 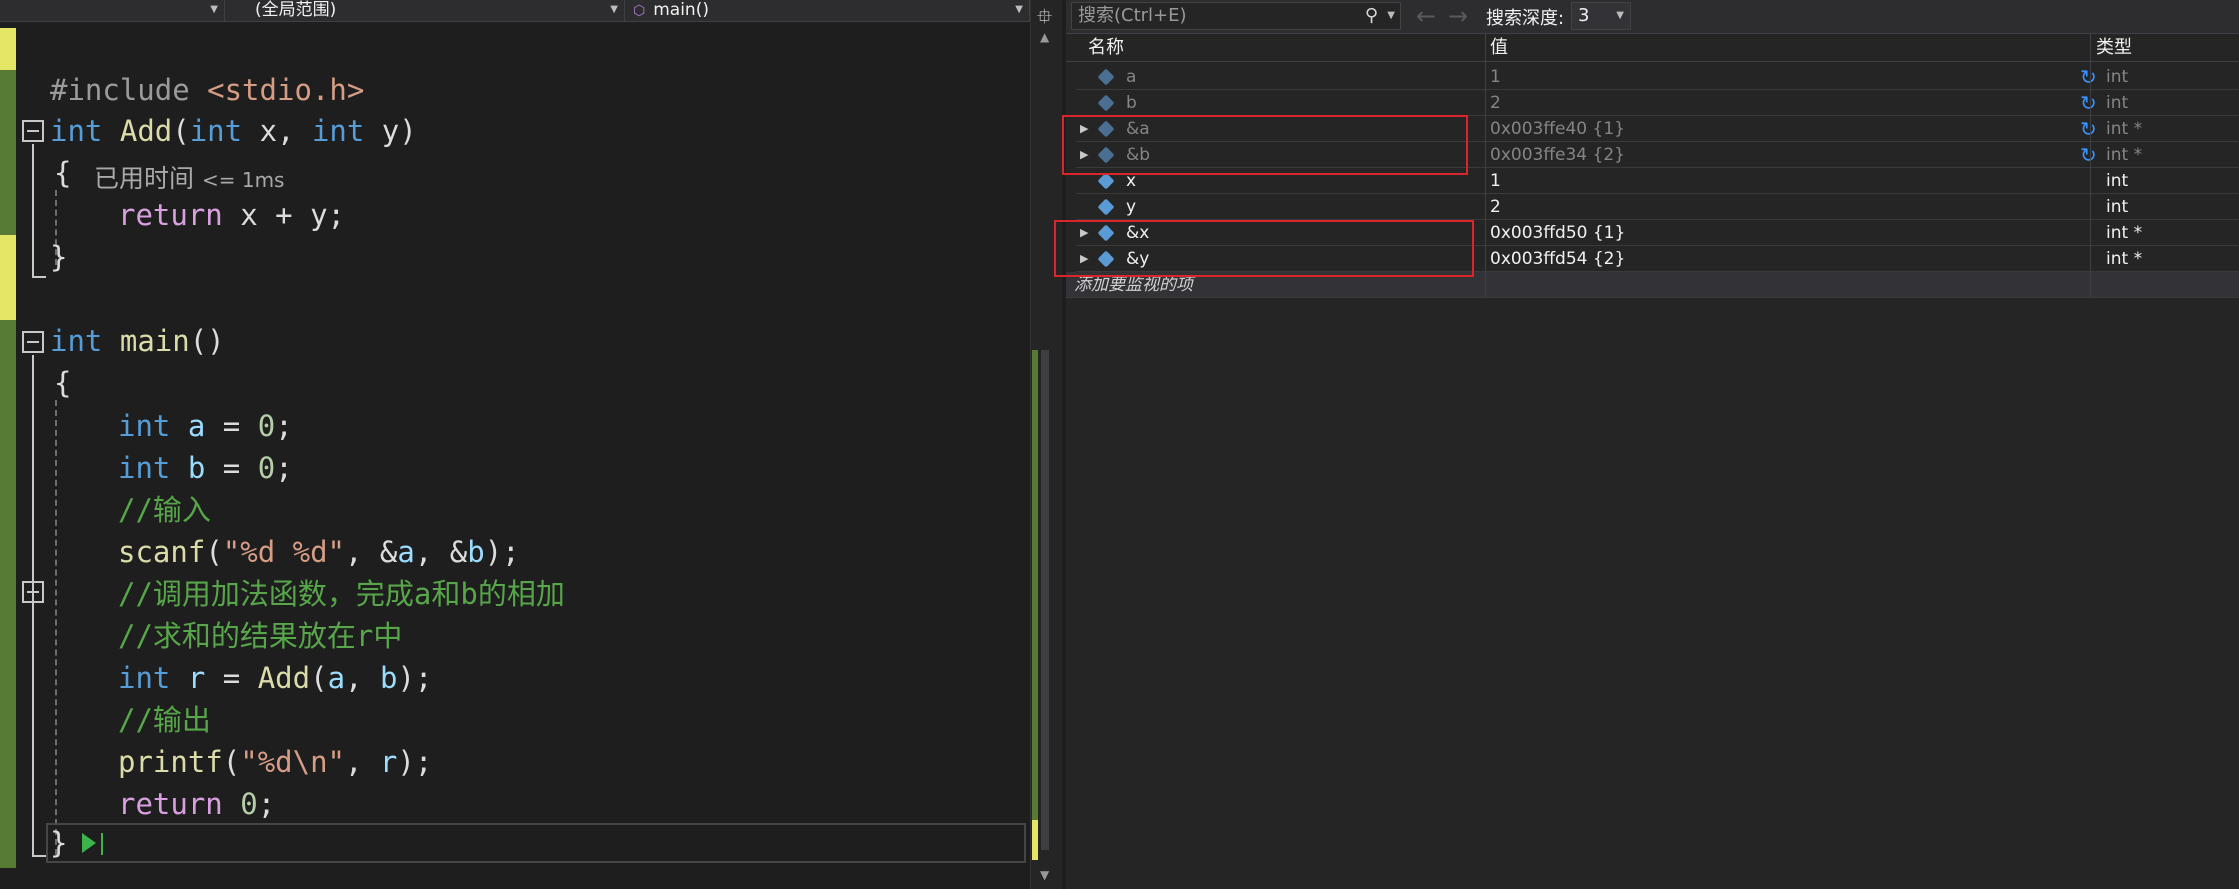 What do you see at coordinates (1044, 875) in the screenshot?
I see `scroll-down-icon: ▼` at bounding box center [1044, 875].